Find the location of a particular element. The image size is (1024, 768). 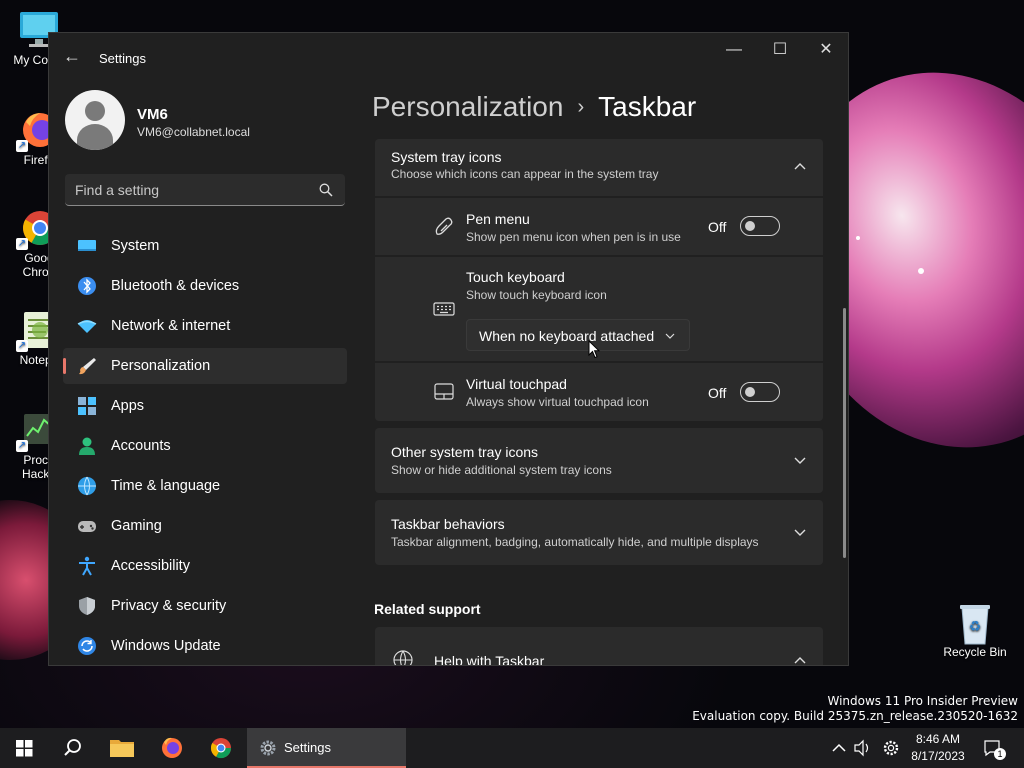

refresh-icon is located at coordinates (87, 646).